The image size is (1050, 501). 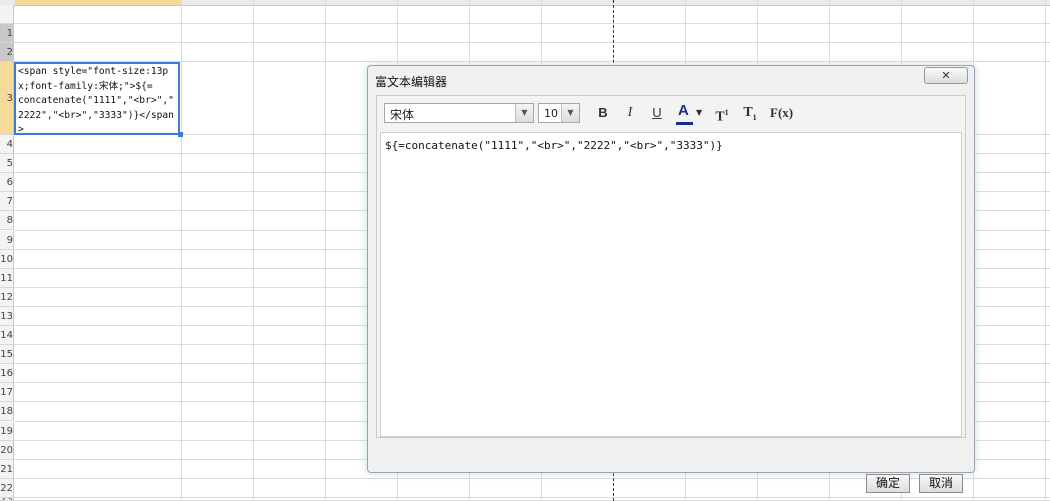 I want to click on subscript-icon: T, so click(x=748, y=112).